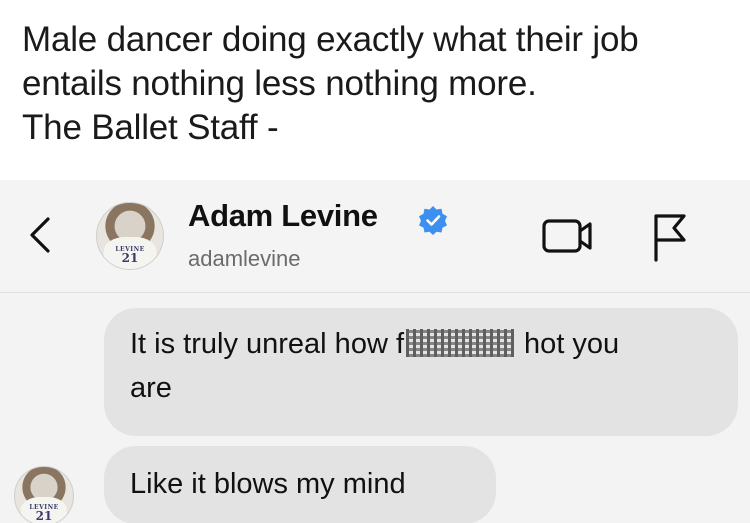 The width and height of the screenshot is (750, 523). I want to click on message-text: Like it blows my mind, so click(268, 484).